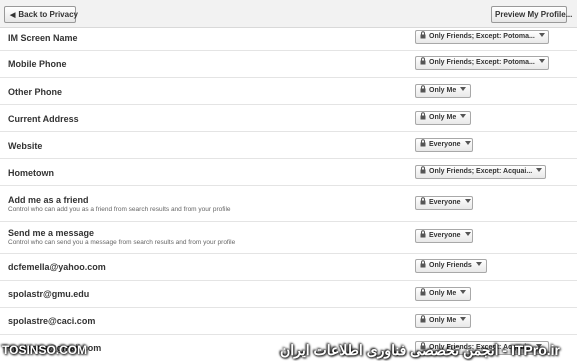 The image size is (577, 361). What do you see at coordinates (13, 15) in the screenshot?
I see `back-arrow-icon: ◀` at bounding box center [13, 15].